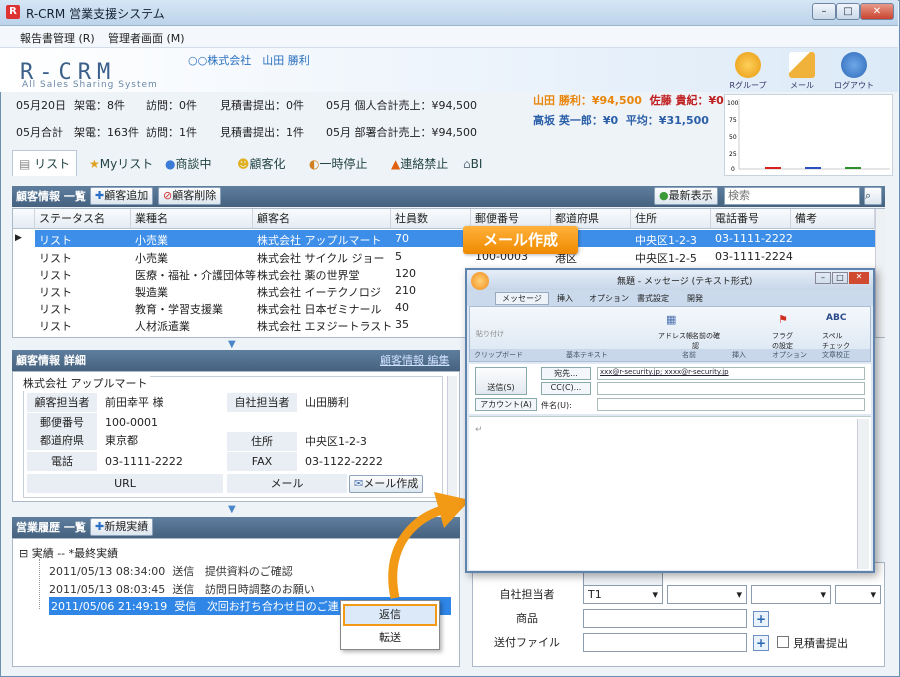 The width and height of the screenshot is (900, 677). What do you see at coordinates (390, 638) in the screenshot?
I see `forward-menu-item: 転送` at bounding box center [390, 638].